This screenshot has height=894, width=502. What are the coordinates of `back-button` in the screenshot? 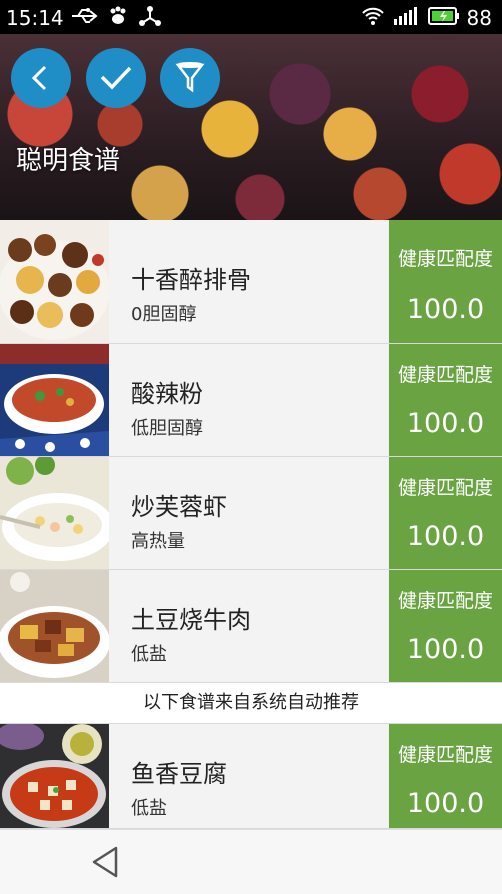 It's located at (41, 78).